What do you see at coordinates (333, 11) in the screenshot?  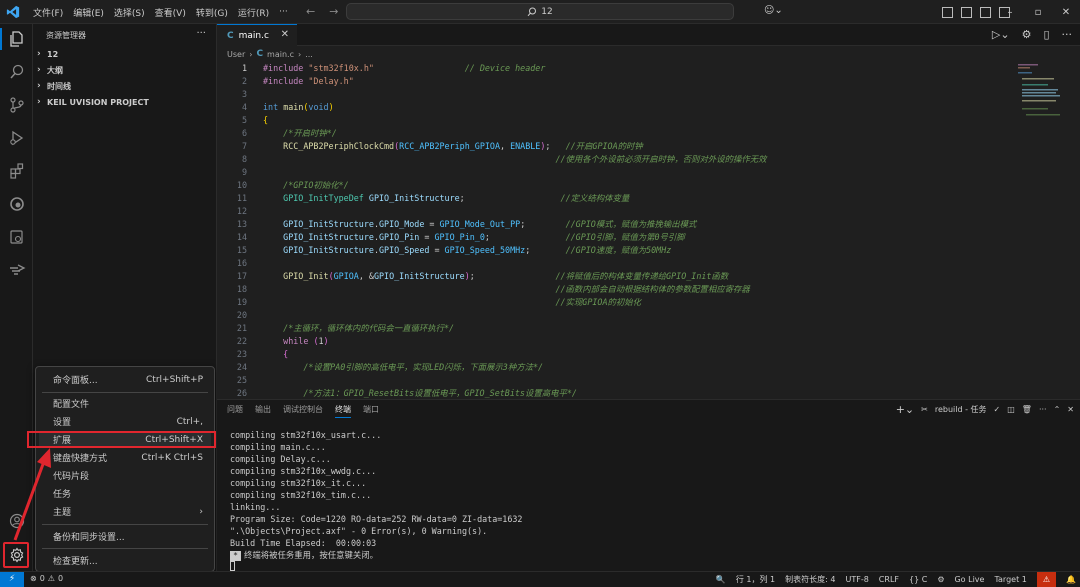 I see `forward-arrow-icon: →` at bounding box center [333, 11].